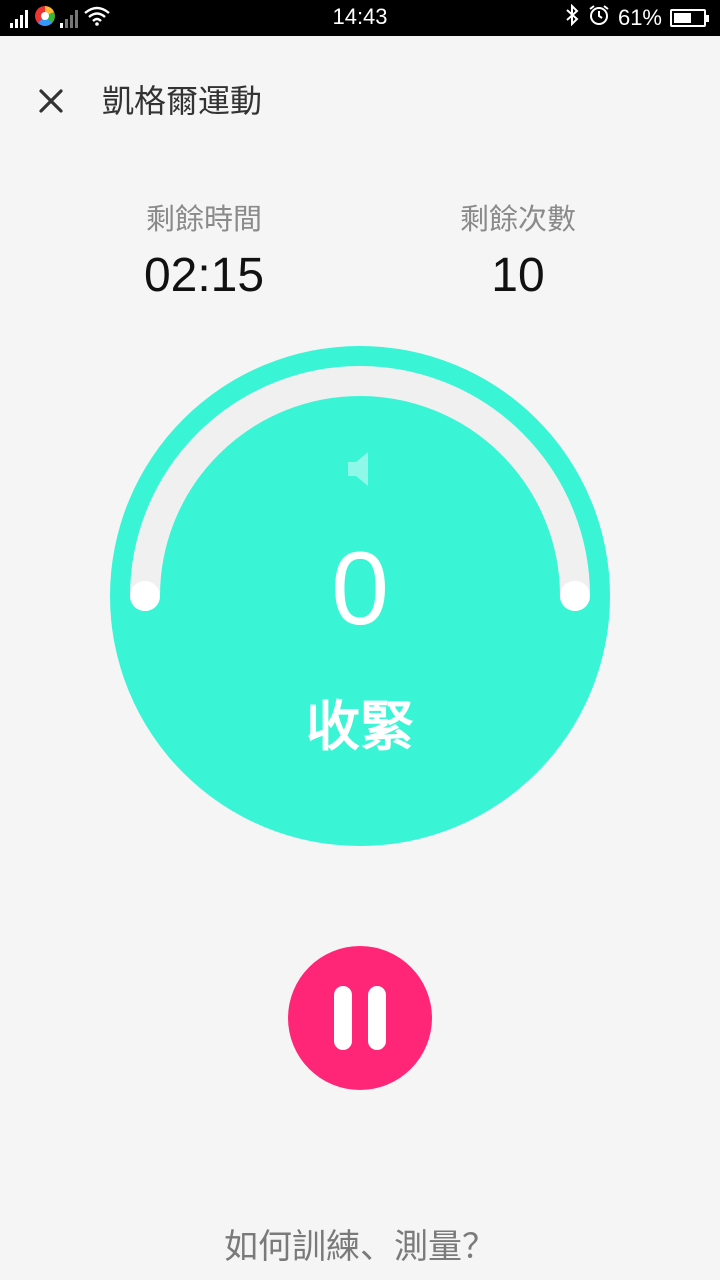 This screenshot has height=1280, width=720. Describe the element at coordinates (639, 17) in the screenshot. I see `battery-percent: 61%` at that location.